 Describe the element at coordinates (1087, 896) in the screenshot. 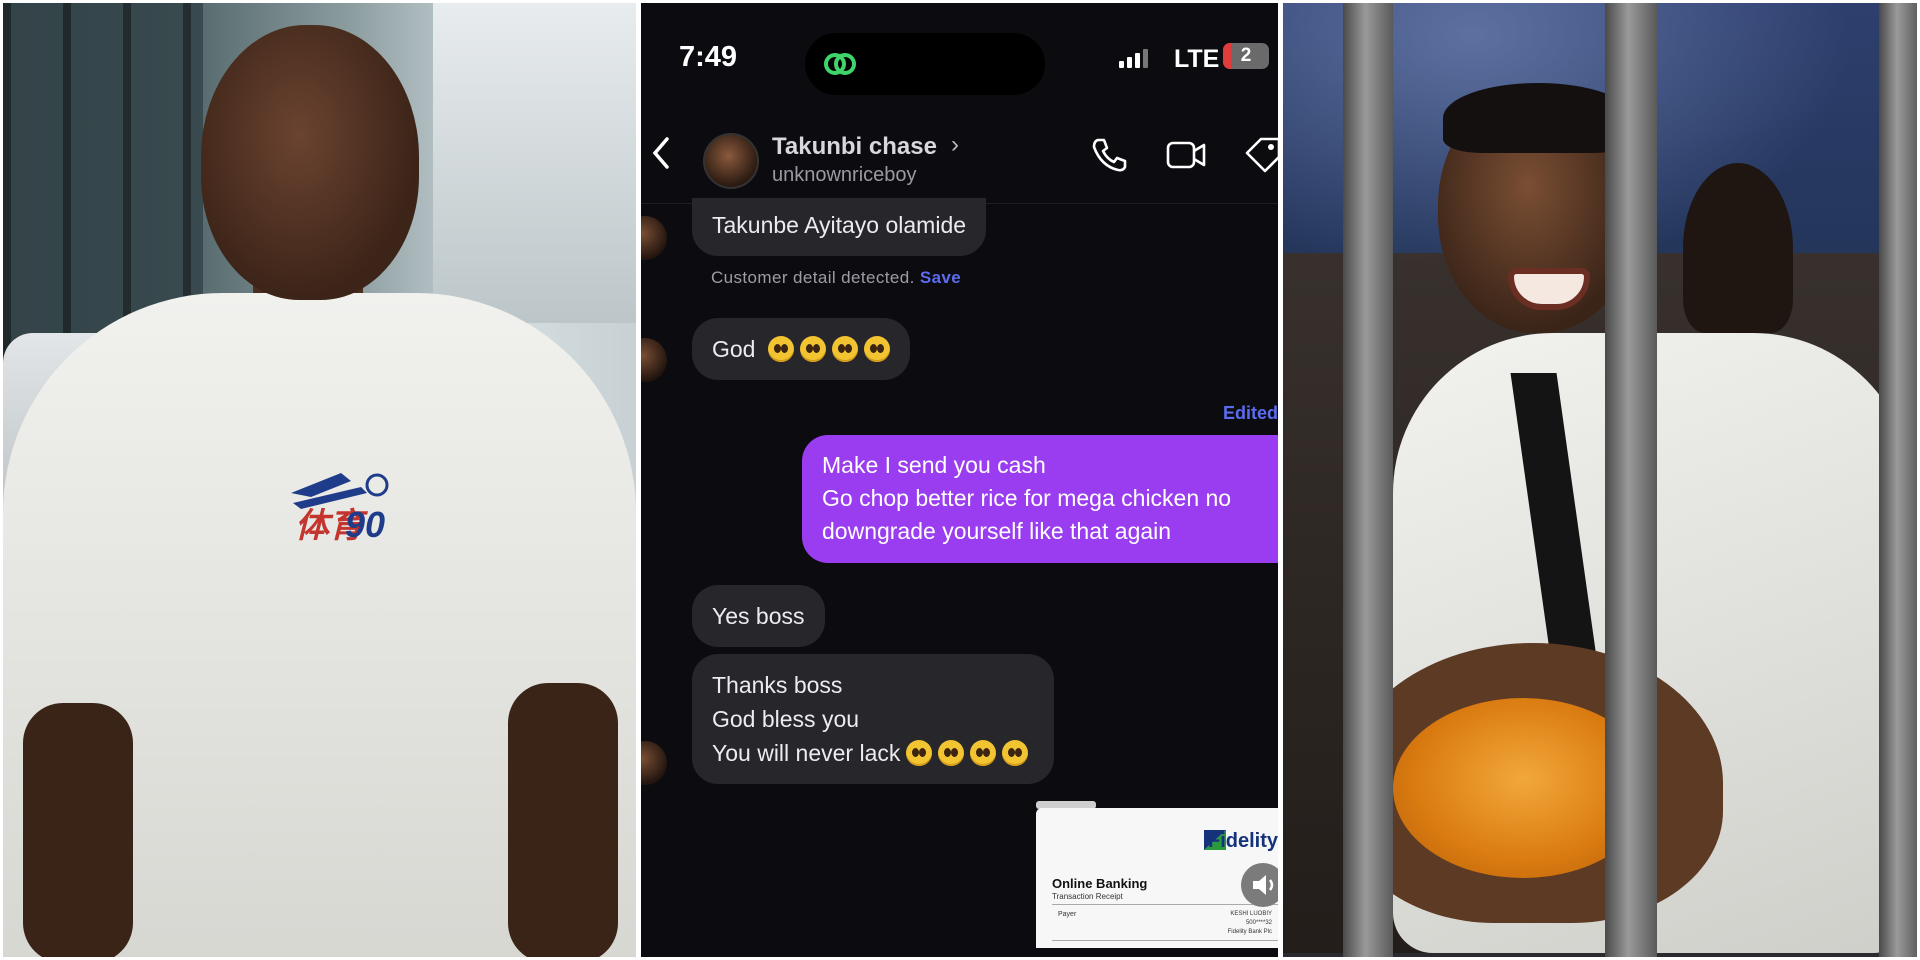

I see `receipt-subtitle: Transaction Receipt` at that location.